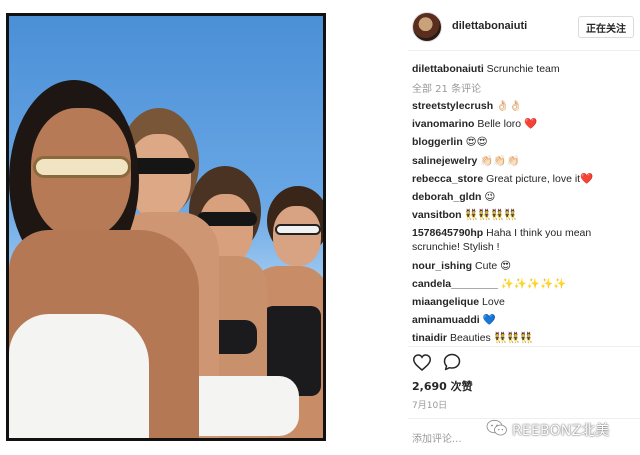  Describe the element at coordinates (447, 233) in the screenshot. I see `comment-username: 1578645790hp` at that location.